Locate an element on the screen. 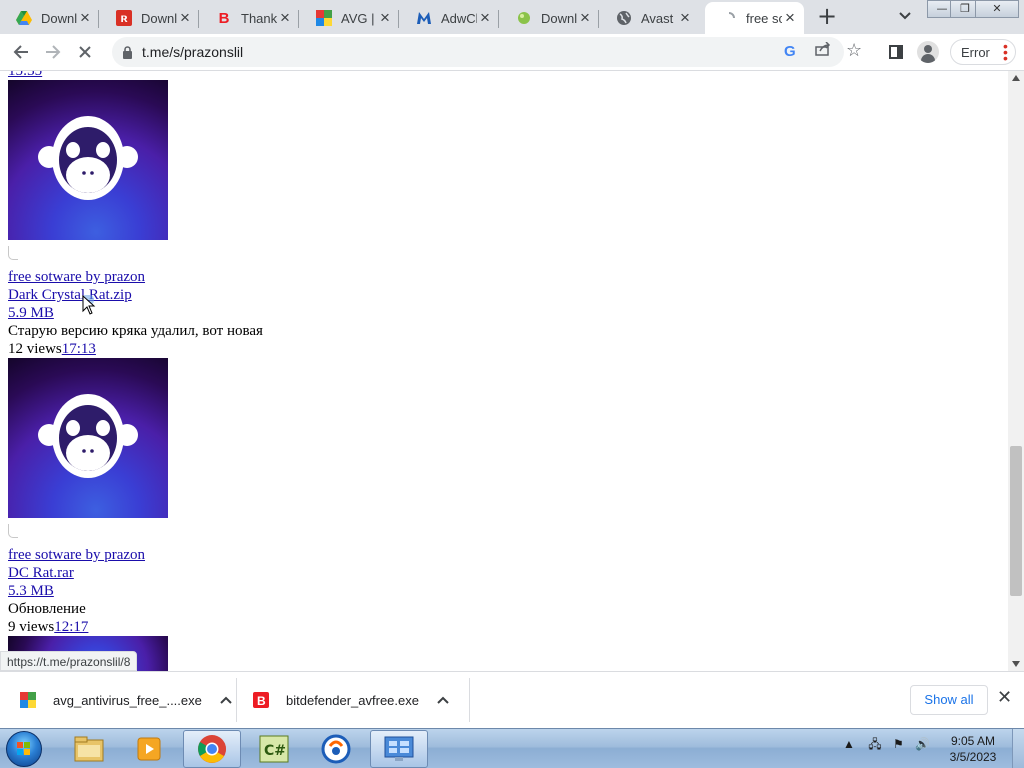 The width and height of the screenshot is (1024, 768). tab-8-active: free so × is located at coordinates (754, 18).